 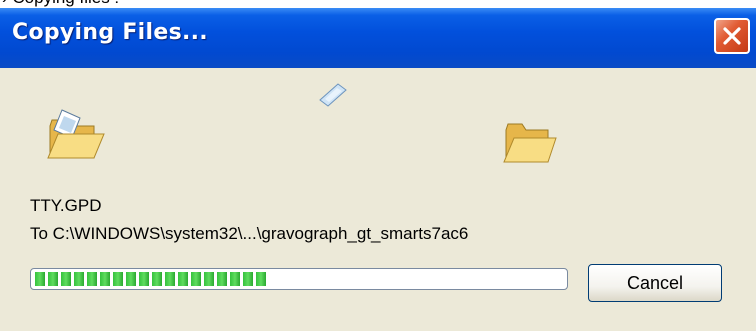 I want to click on progress-fill, so click(x=151, y=279).